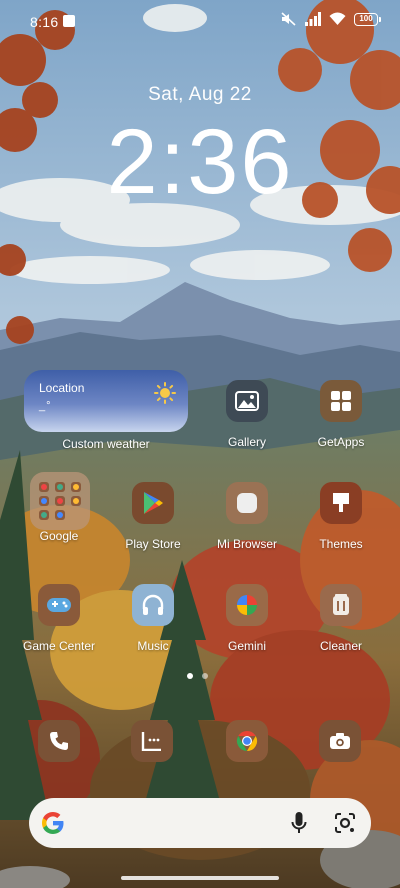  Describe the element at coordinates (313, 19) in the screenshot. I see `signal-icon` at that location.